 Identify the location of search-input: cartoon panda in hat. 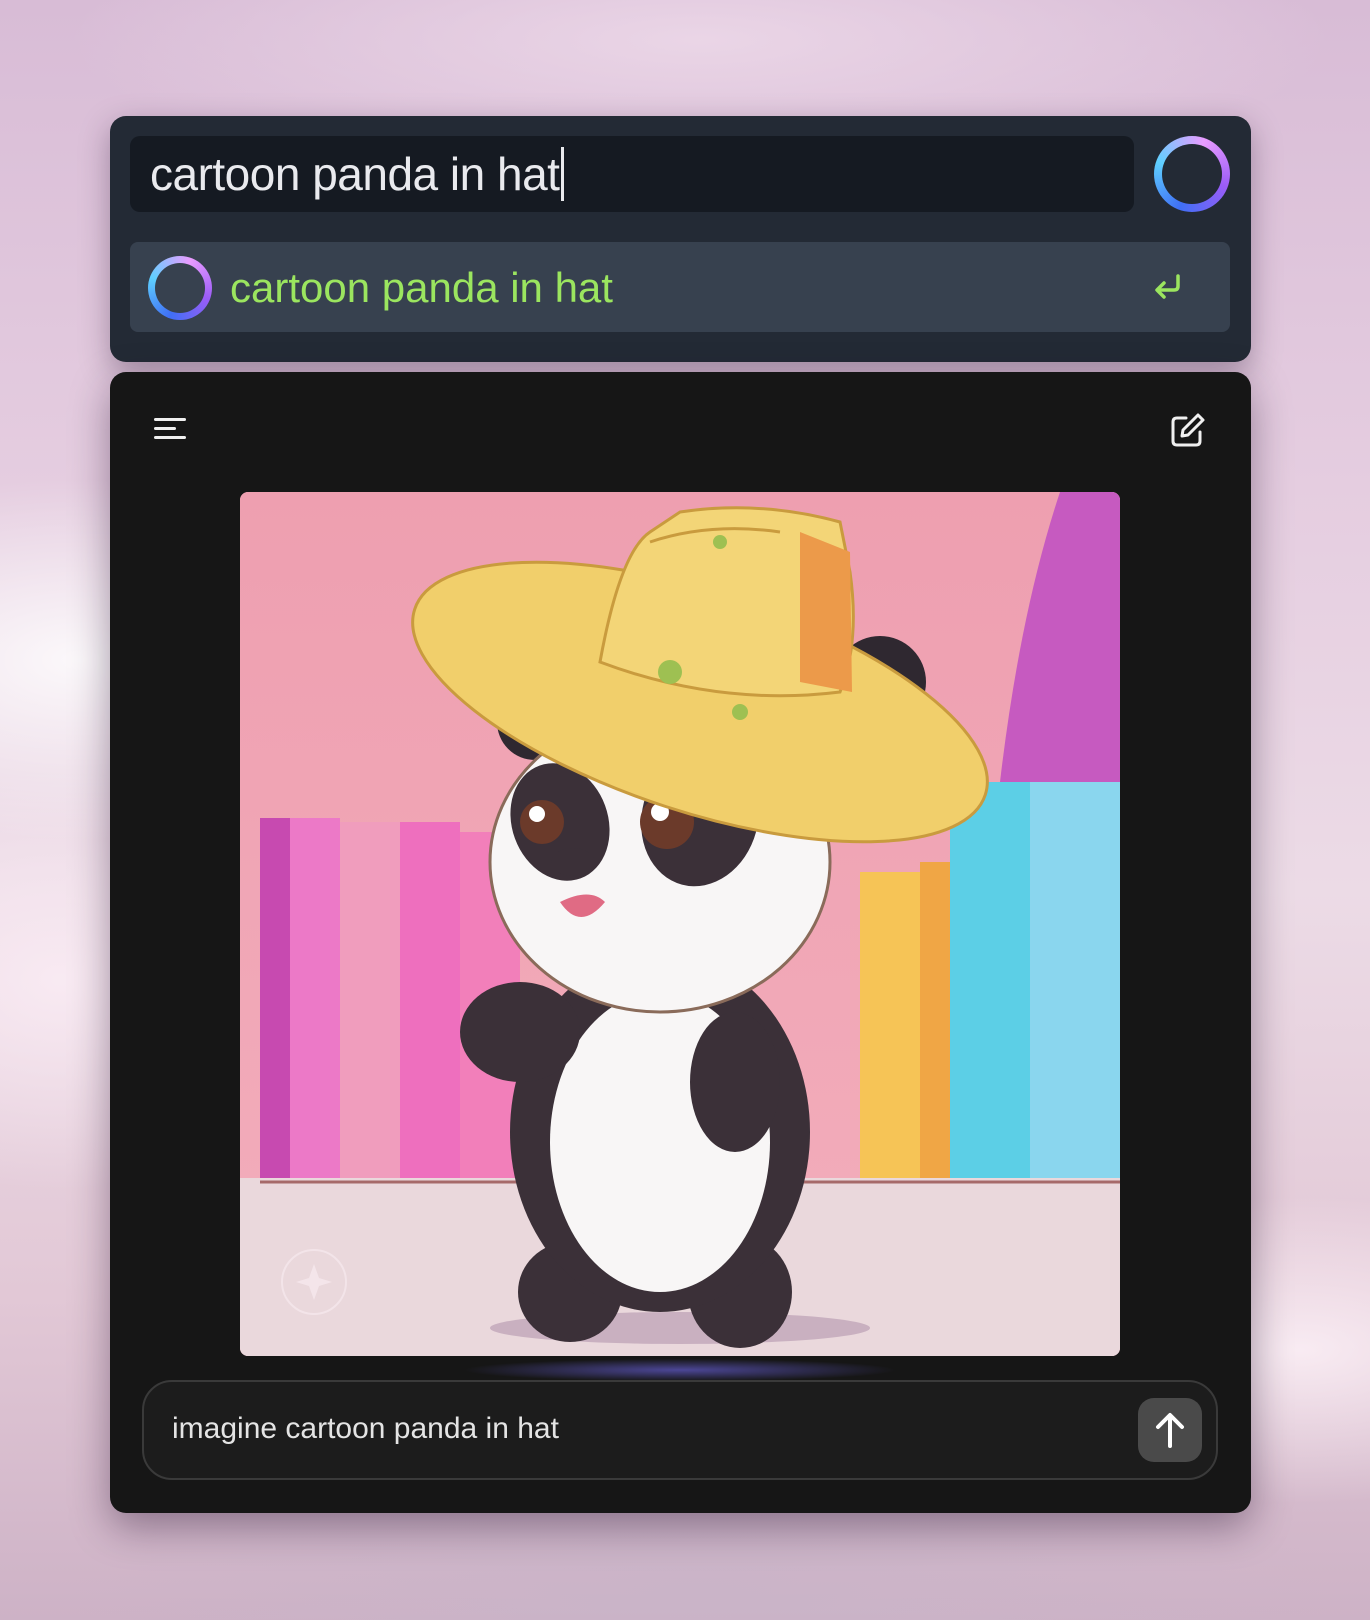
(632, 174).